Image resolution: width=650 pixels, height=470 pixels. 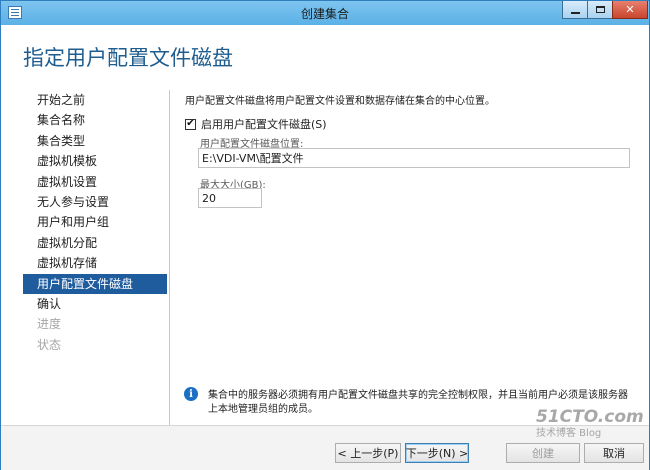 What do you see at coordinates (95, 202) in the screenshot?
I see `nav-item-unattended-settings: 无人参与设置` at bounding box center [95, 202].